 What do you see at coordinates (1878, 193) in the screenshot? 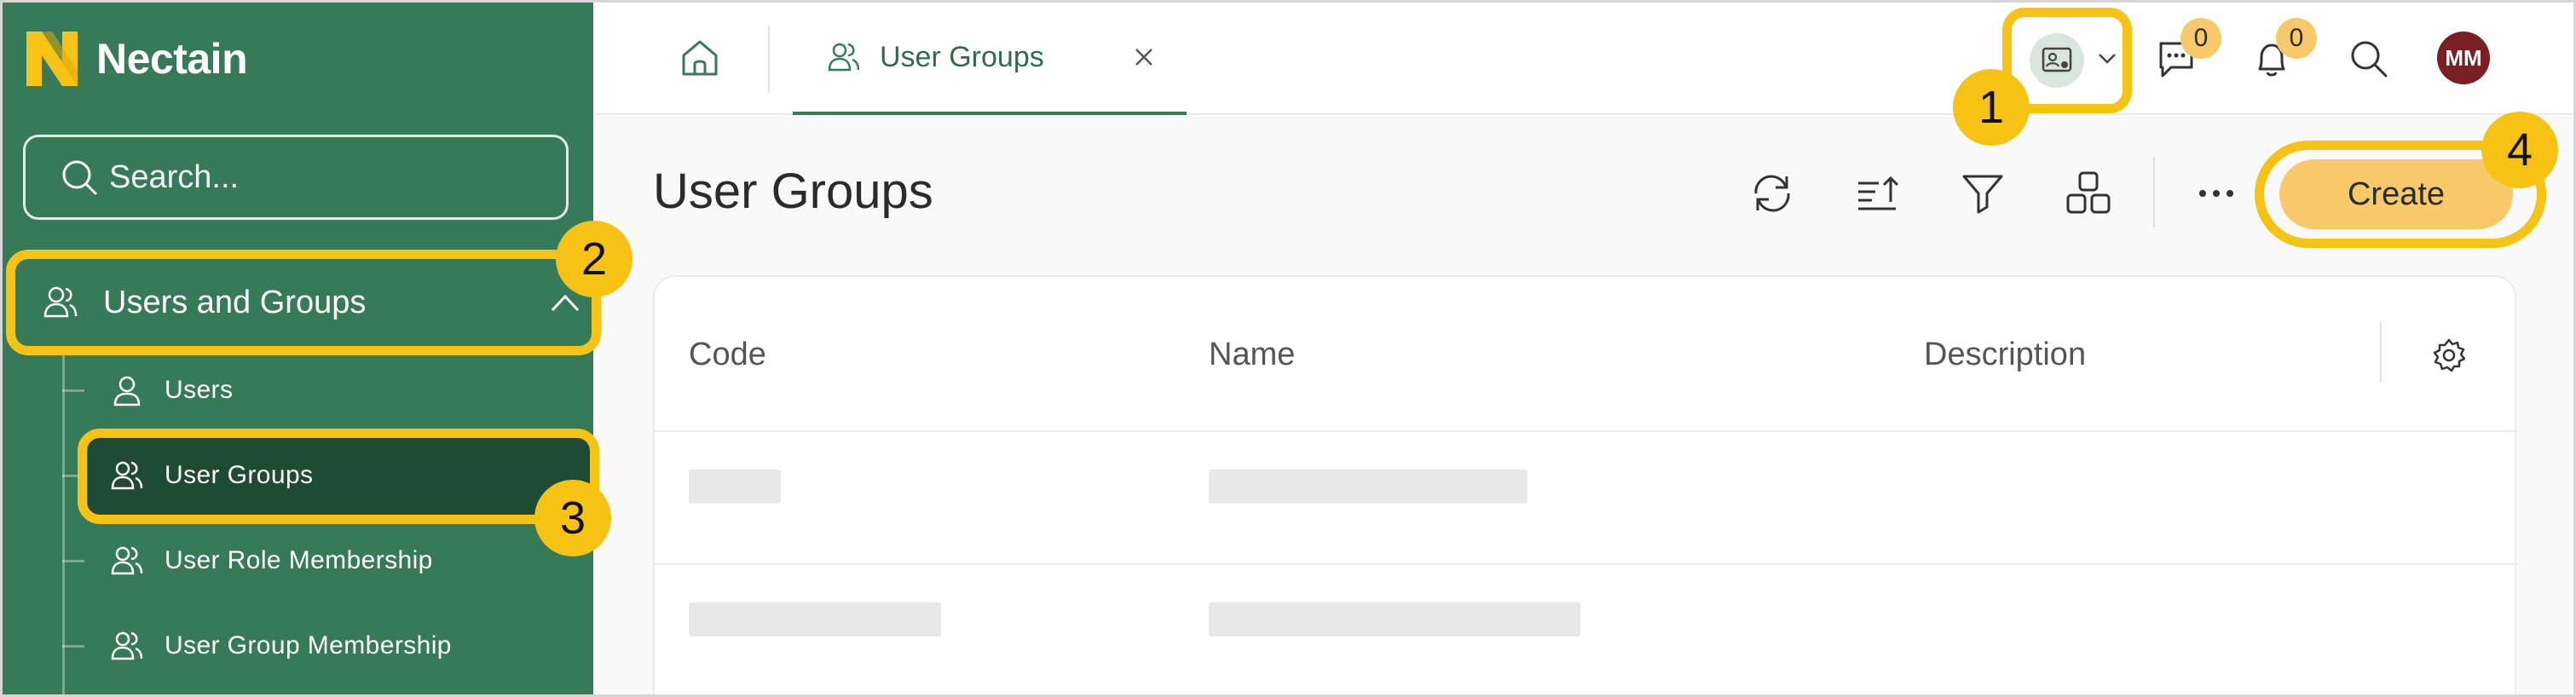
I see `sort-icon` at bounding box center [1878, 193].